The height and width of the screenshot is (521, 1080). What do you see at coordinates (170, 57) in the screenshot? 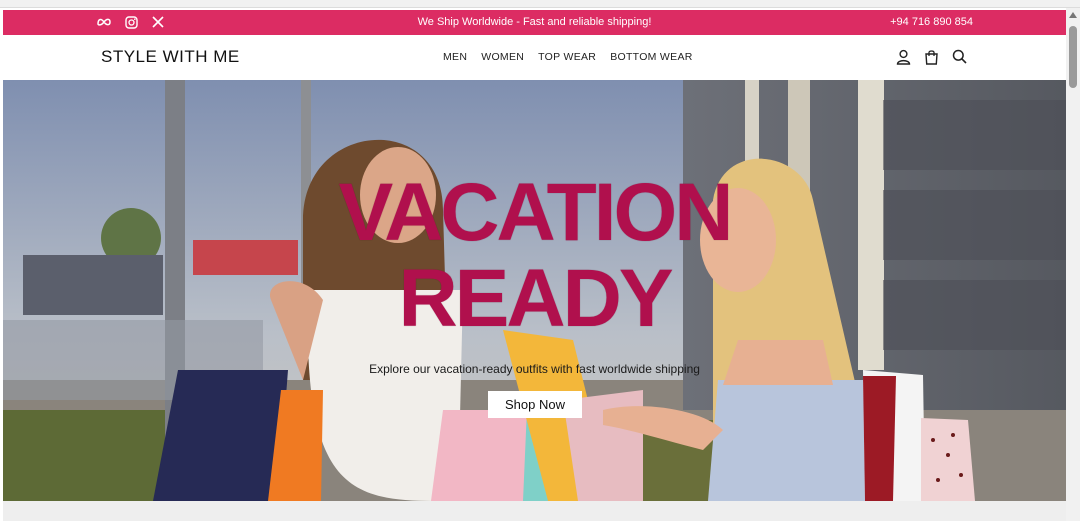
I see `brand-logo: STYLE WITH ME` at bounding box center [170, 57].